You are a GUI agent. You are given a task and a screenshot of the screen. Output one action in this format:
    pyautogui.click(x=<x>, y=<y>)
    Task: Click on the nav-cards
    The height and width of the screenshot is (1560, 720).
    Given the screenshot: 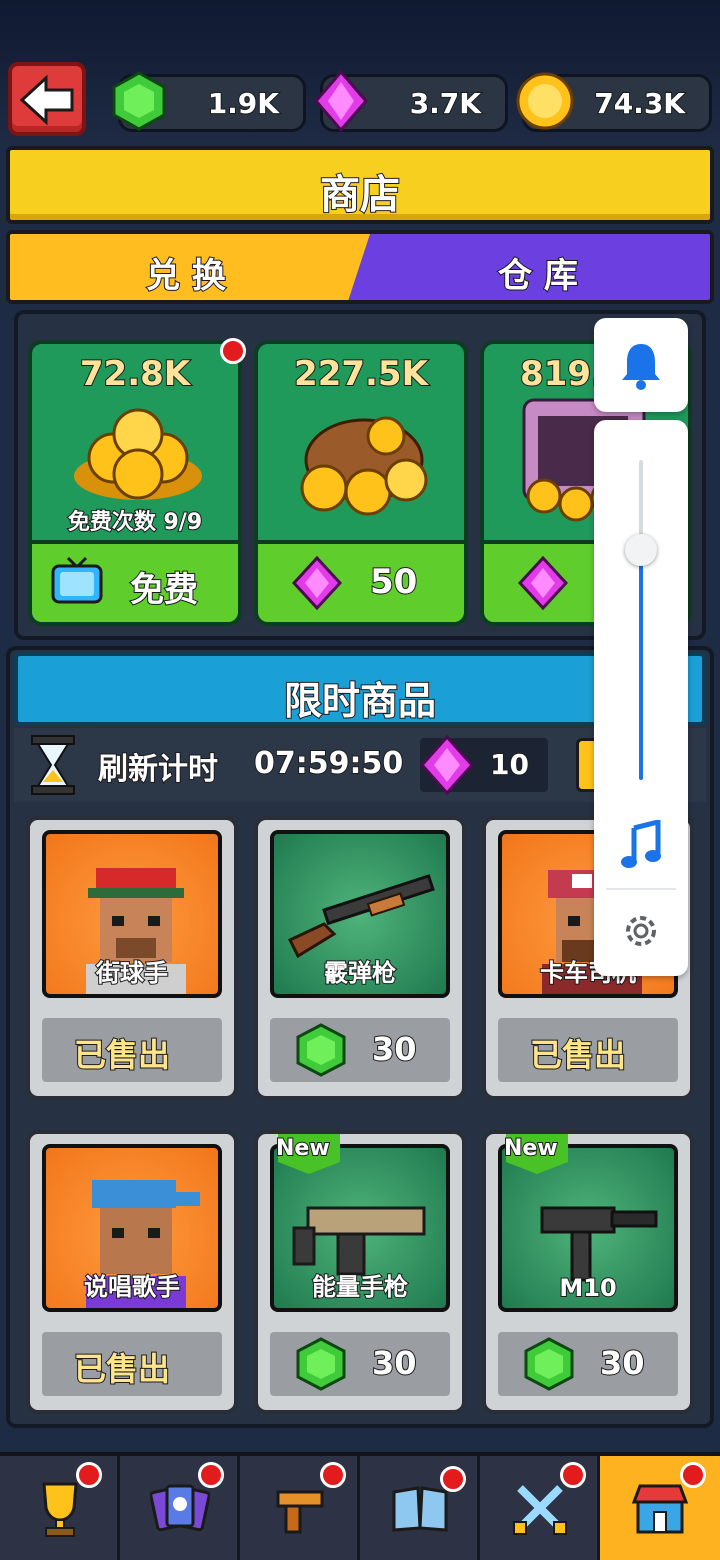 What is the action you would take?
    pyautogui.click(x=180, y=1508)
    